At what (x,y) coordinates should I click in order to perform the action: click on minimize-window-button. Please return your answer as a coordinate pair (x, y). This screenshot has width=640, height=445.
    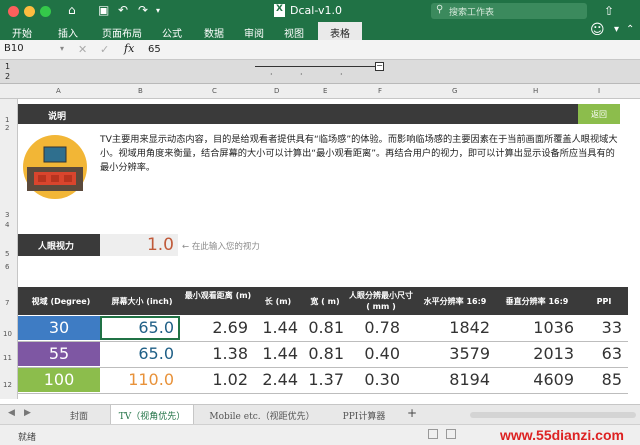
    Looking at the image, I should click on (29, 11).